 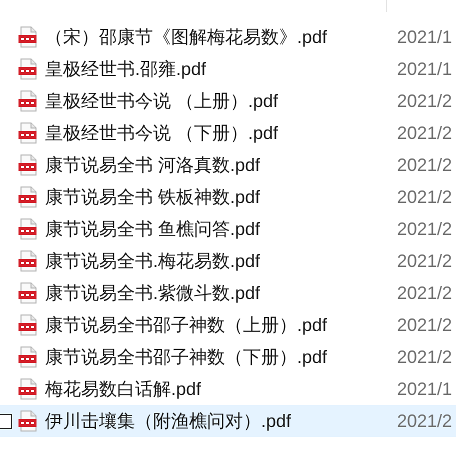 I want to click on file-row: 康节说易全书 铁板神数.pdf 2021/2, so click(x=228, y=197).